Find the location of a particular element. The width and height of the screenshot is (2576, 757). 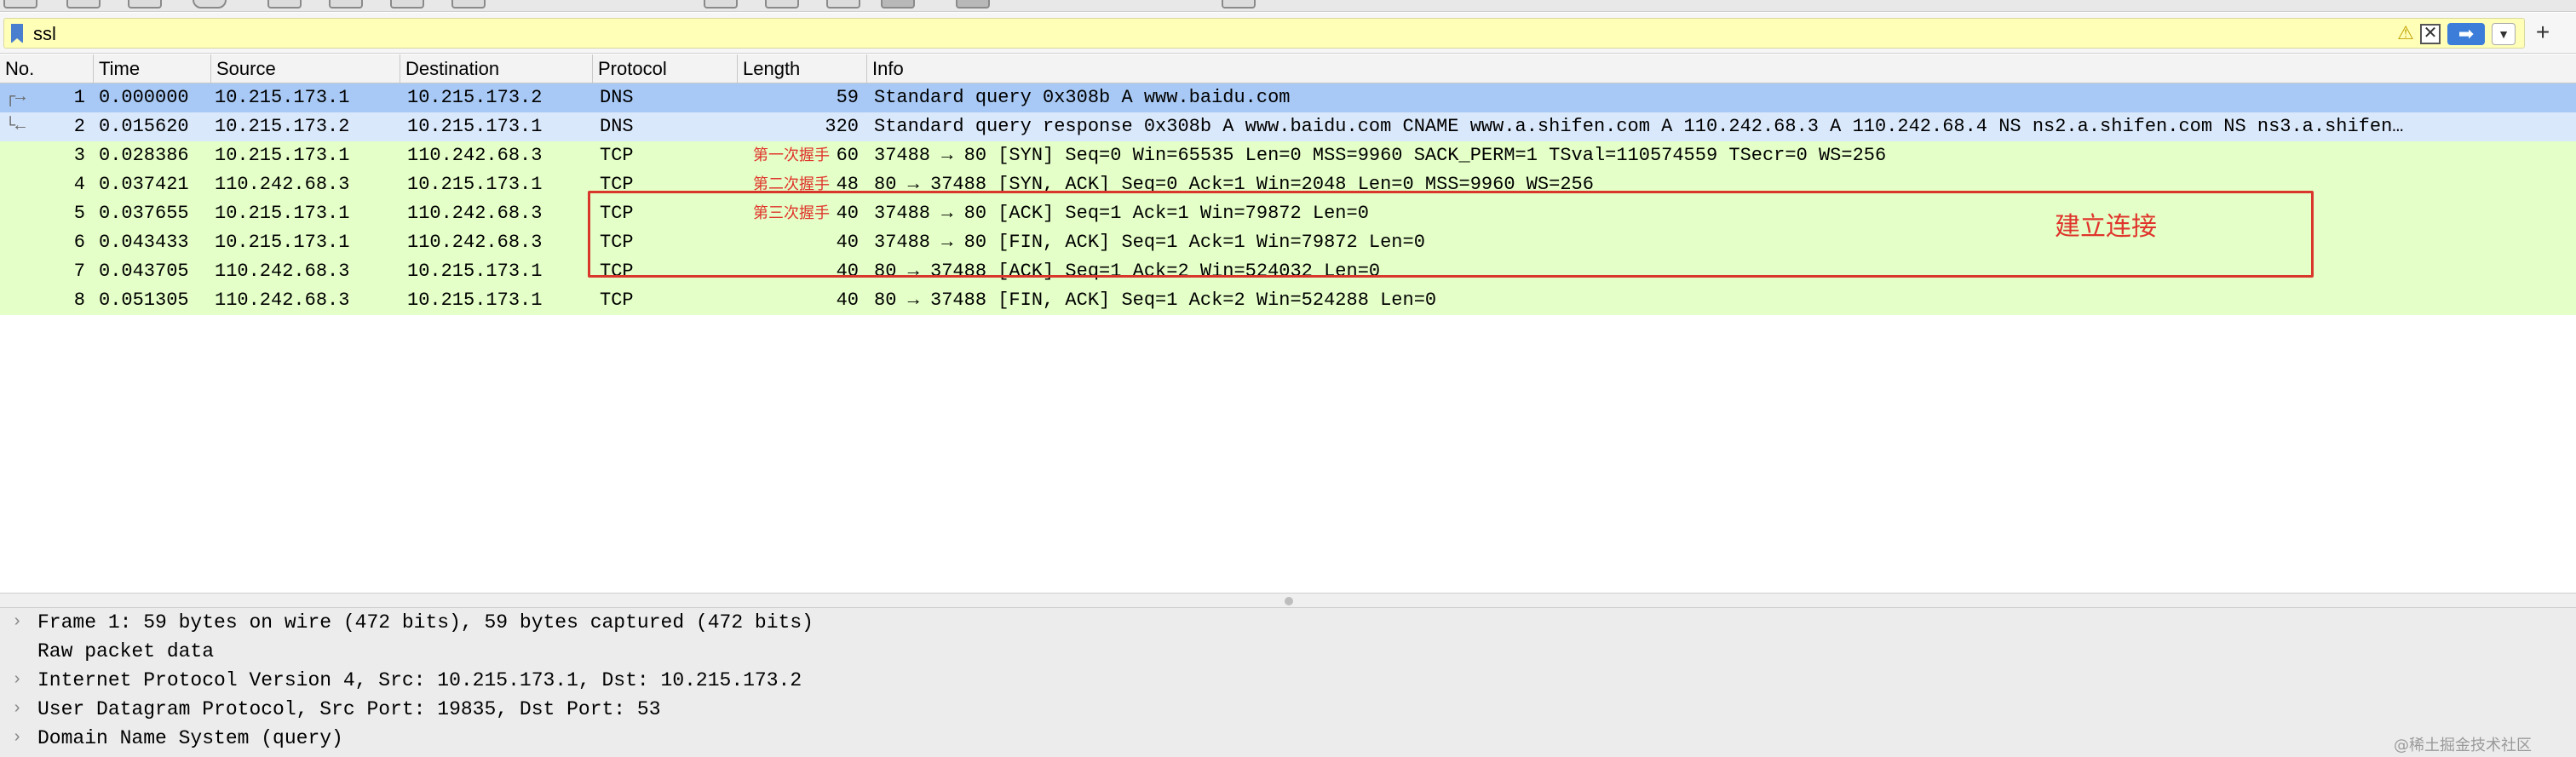

splitter-handle-icon is located at coordinates (1289, 601).